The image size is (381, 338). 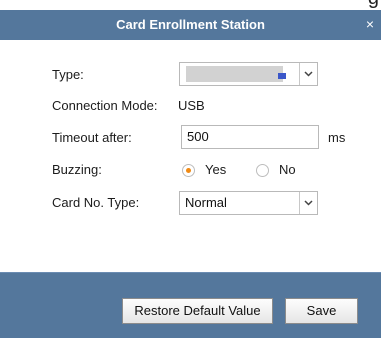 What do you see at coordinates (282, 76) in the screenshot?
I see `type-select-redacted-accent` at bounding box center [282, 76].